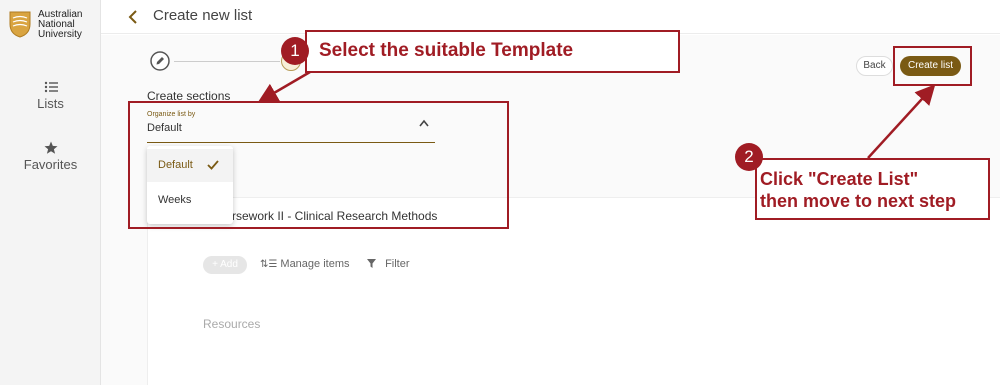 This screenshot has height=385, width=1000. I want to click on manage-items-label: Manage items, so click(315, 264).